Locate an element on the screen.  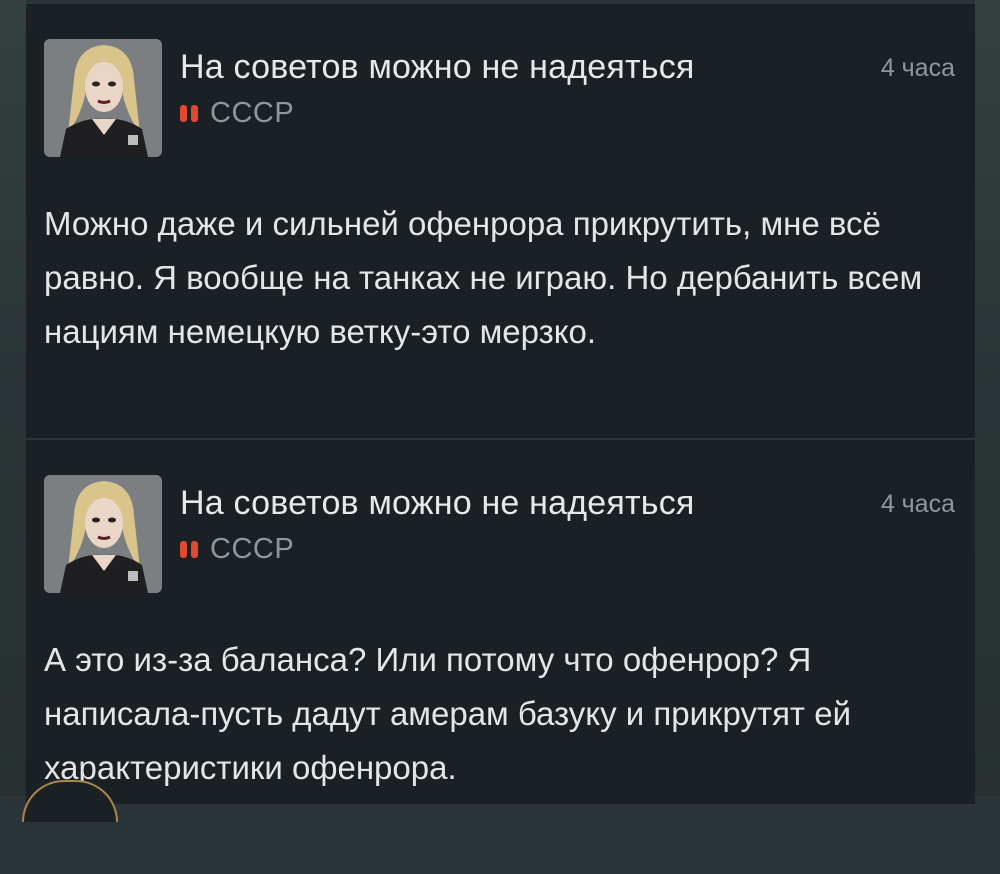
background-left-edge is located at coordinates (13, 398).